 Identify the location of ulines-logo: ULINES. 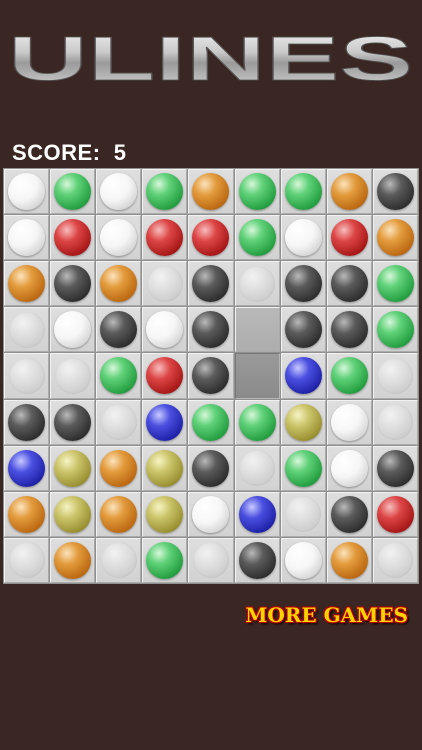
(211, 60).